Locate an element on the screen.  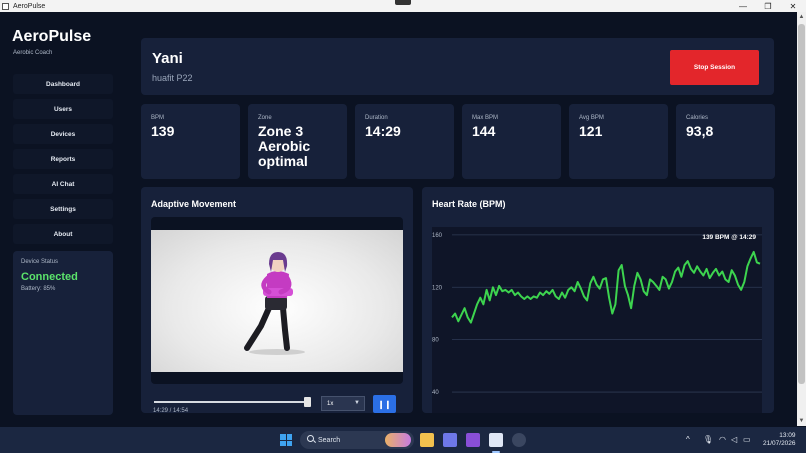
scroll-down-icon: ▼ is located at coordinates (801, 421).